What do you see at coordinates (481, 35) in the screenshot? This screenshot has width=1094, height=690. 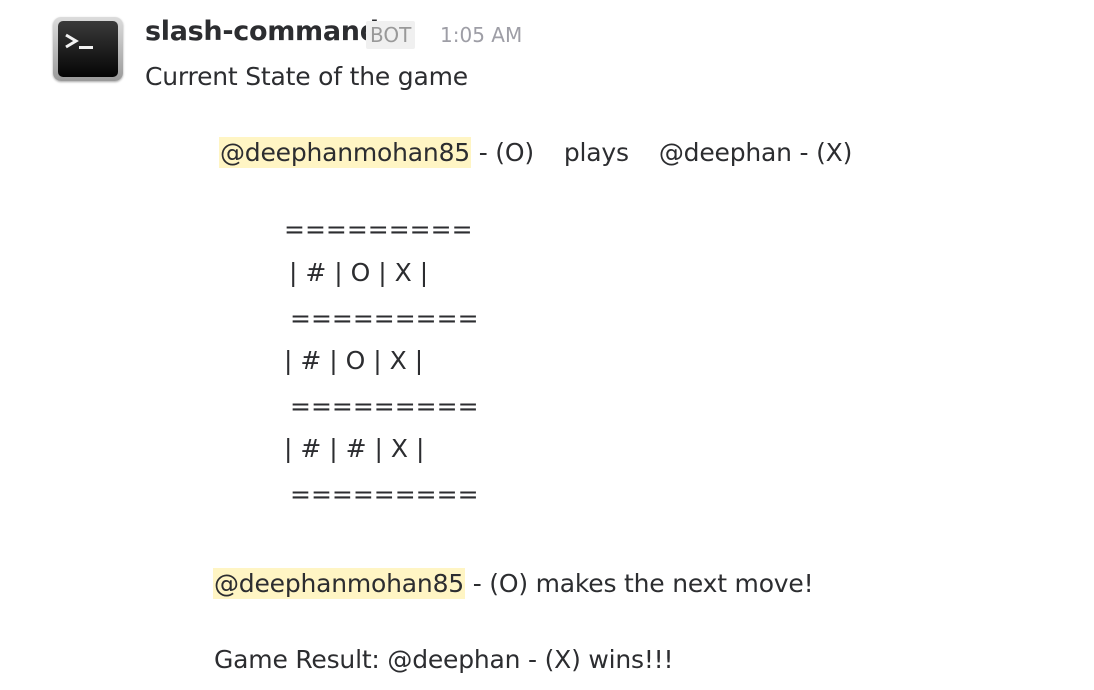 I see `message-timestamp: 1:05 AM` at bounding box center [481, 35].